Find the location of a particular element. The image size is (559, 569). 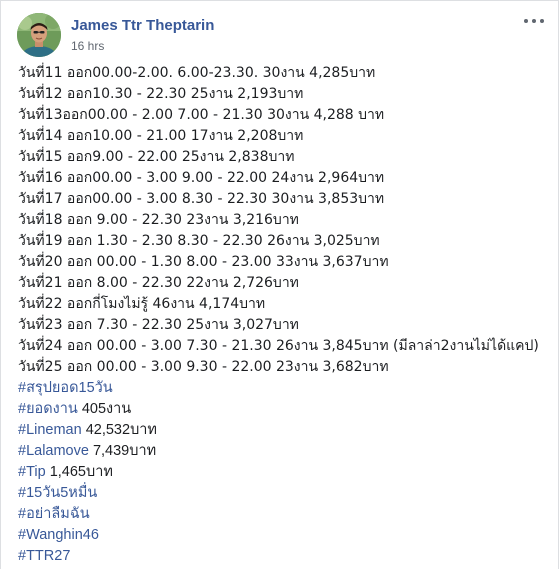

hashtag-link: #TTR27 is located at coordinates (44, 556).